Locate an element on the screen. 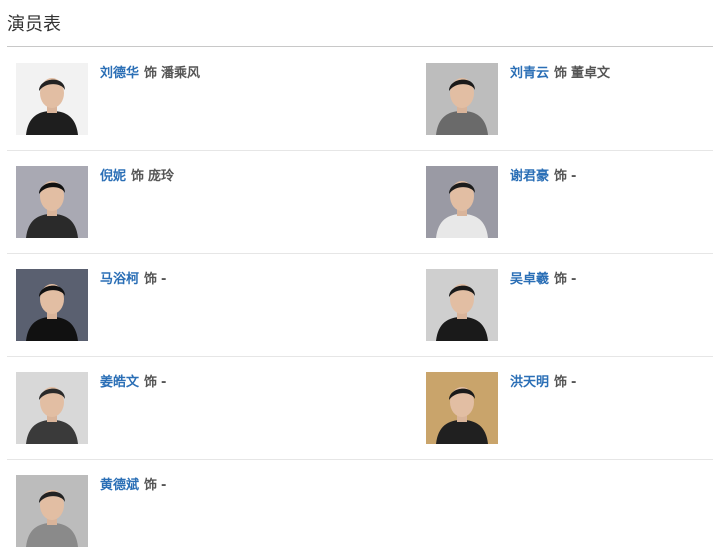 The image size is (714, 555). actor-name-link: 马浴柯 is located at coordinates (119, 279).